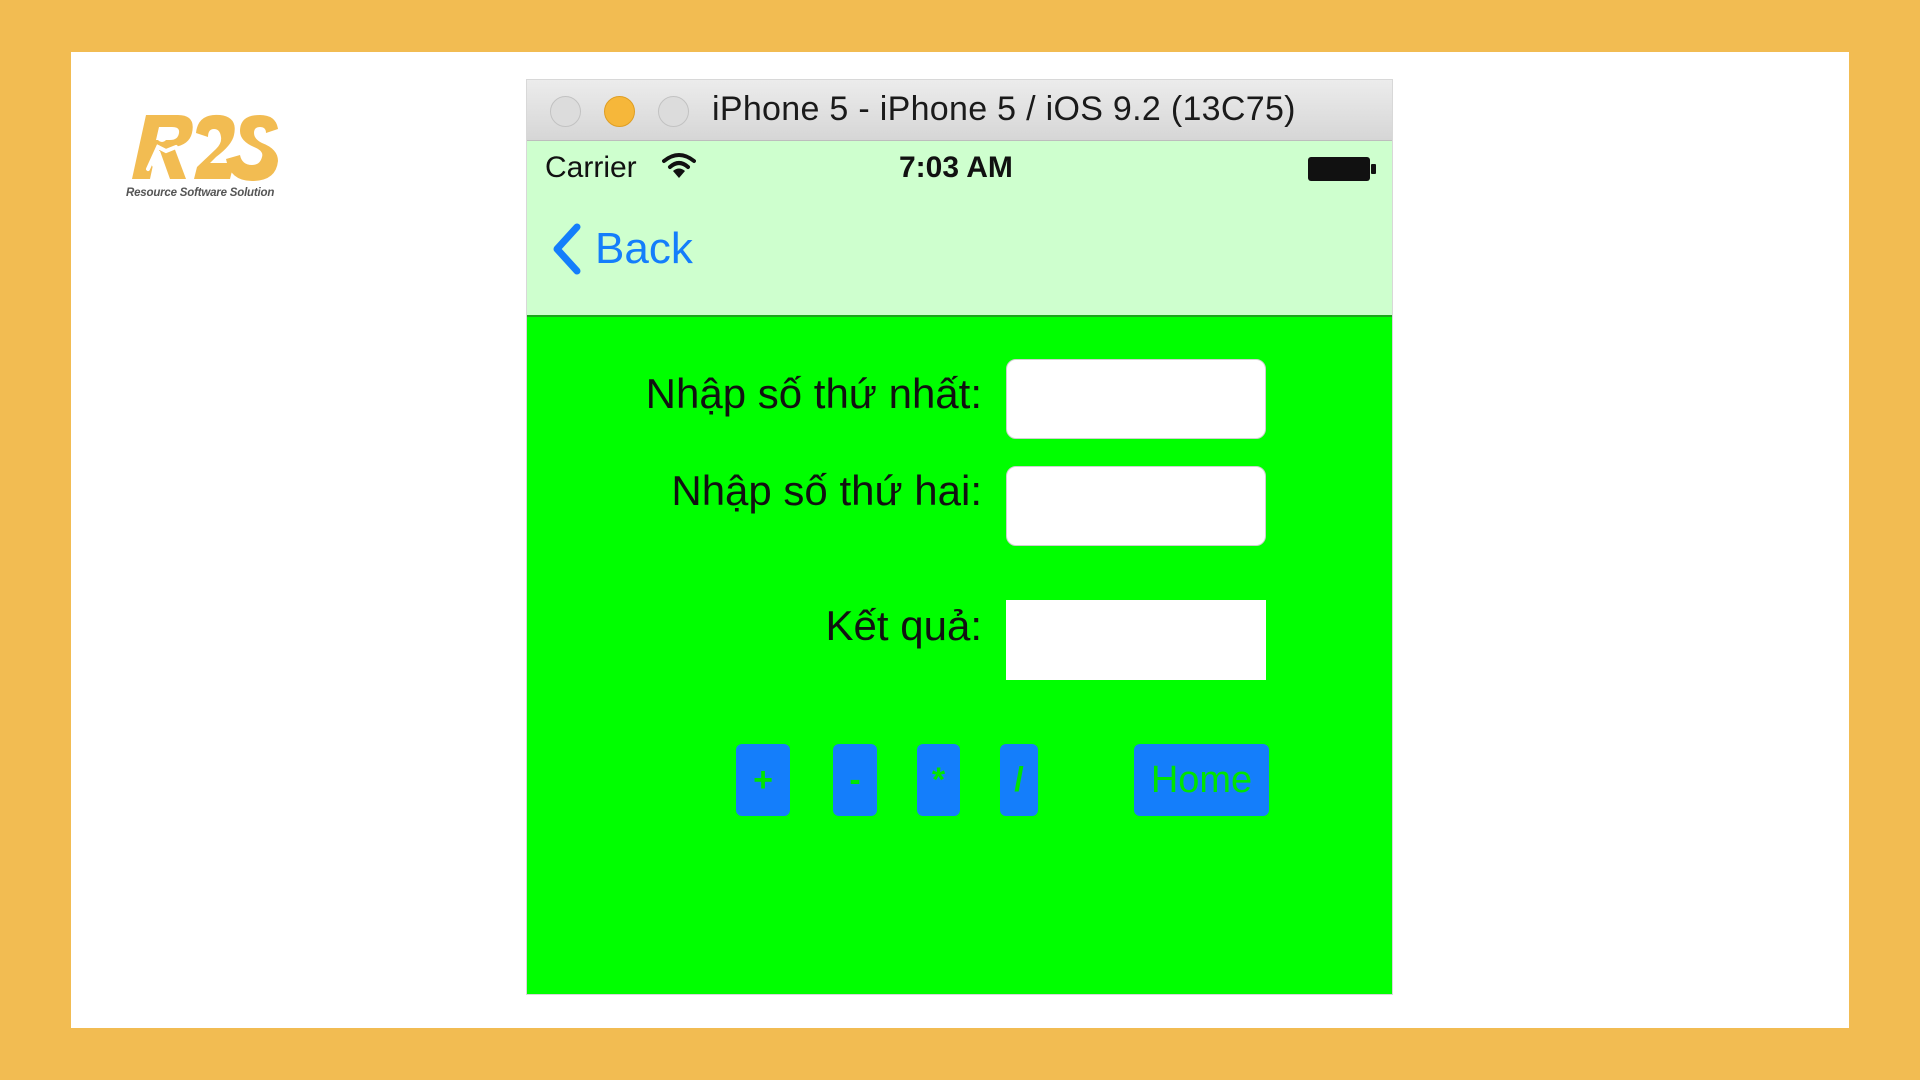 This screenshot has height=1080, width=1920. I want to click on simulator-titlebar: iPhone 5 - iPhone 5 / iOS 9.2 (13C75), so click(959, 110).